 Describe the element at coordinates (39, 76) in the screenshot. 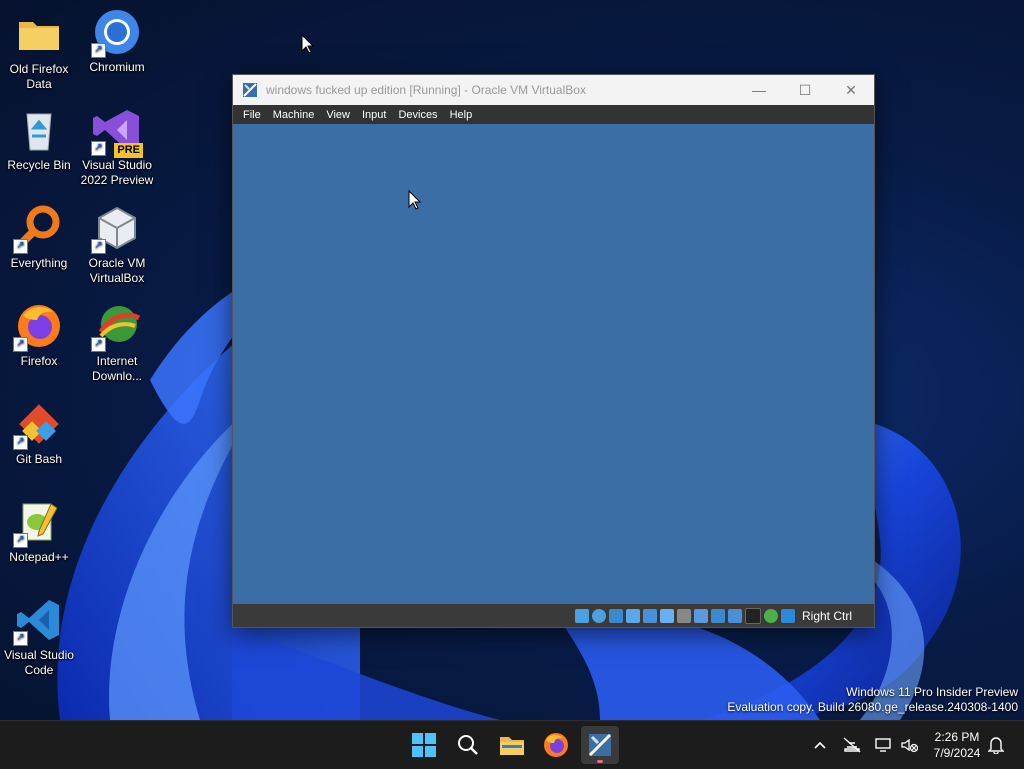

I see `desktop-icon-label: Old Firefox Data` at that location.